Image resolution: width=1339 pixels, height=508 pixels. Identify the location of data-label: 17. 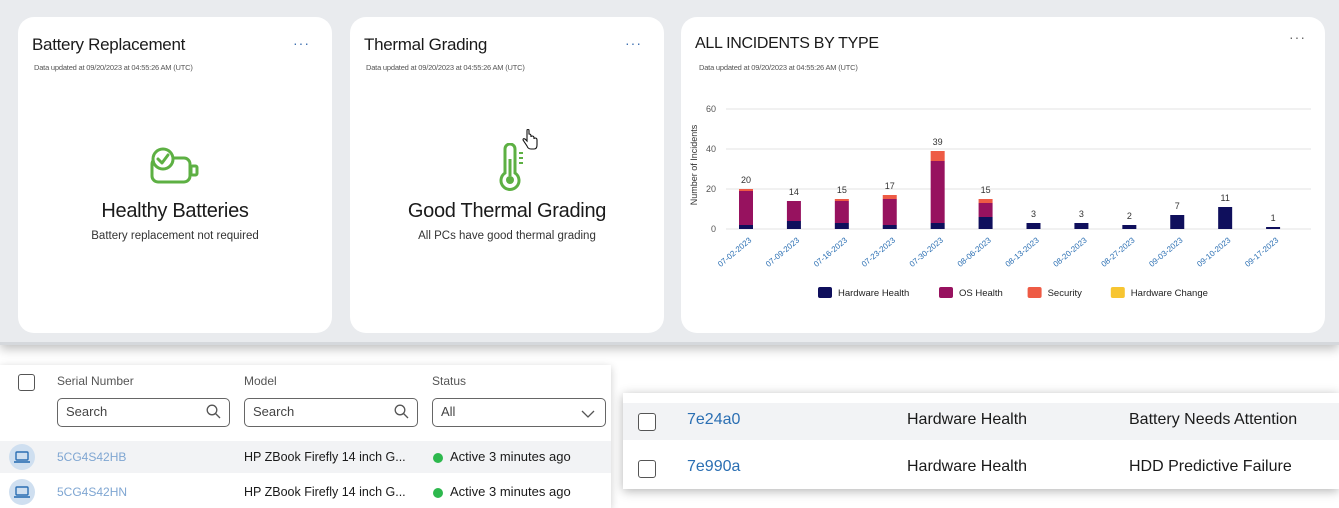
(890, 186).